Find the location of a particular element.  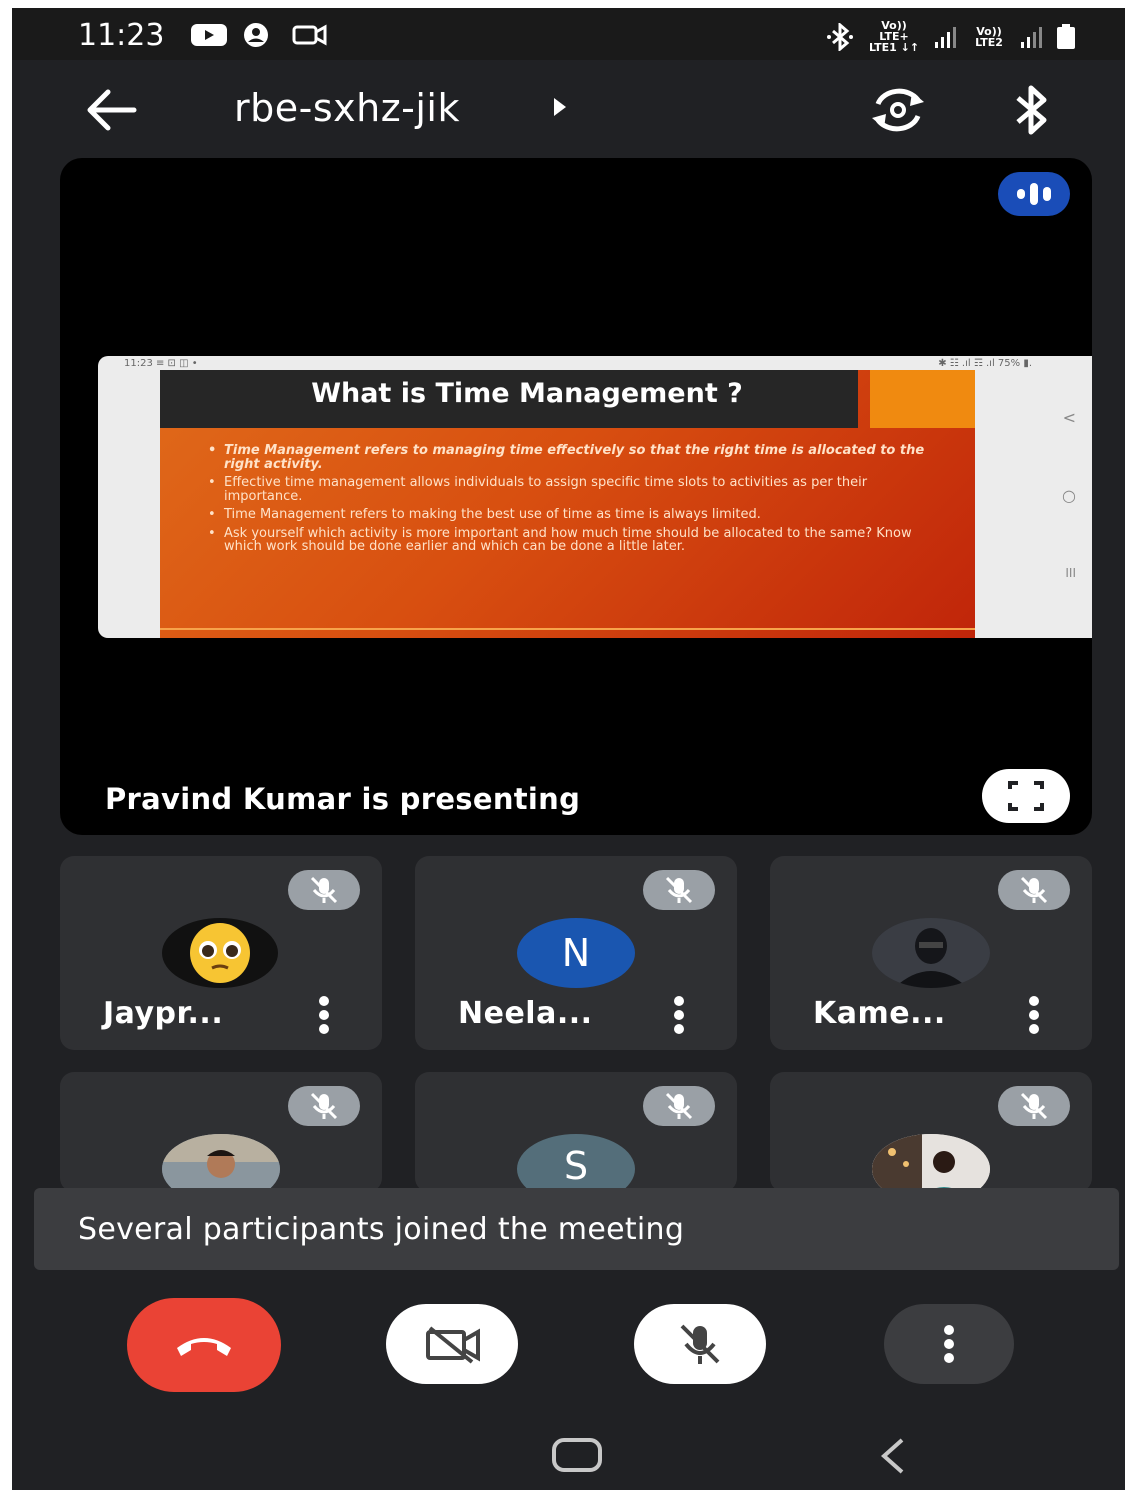

participant-tile: S is located at coordinates (576, 1132).